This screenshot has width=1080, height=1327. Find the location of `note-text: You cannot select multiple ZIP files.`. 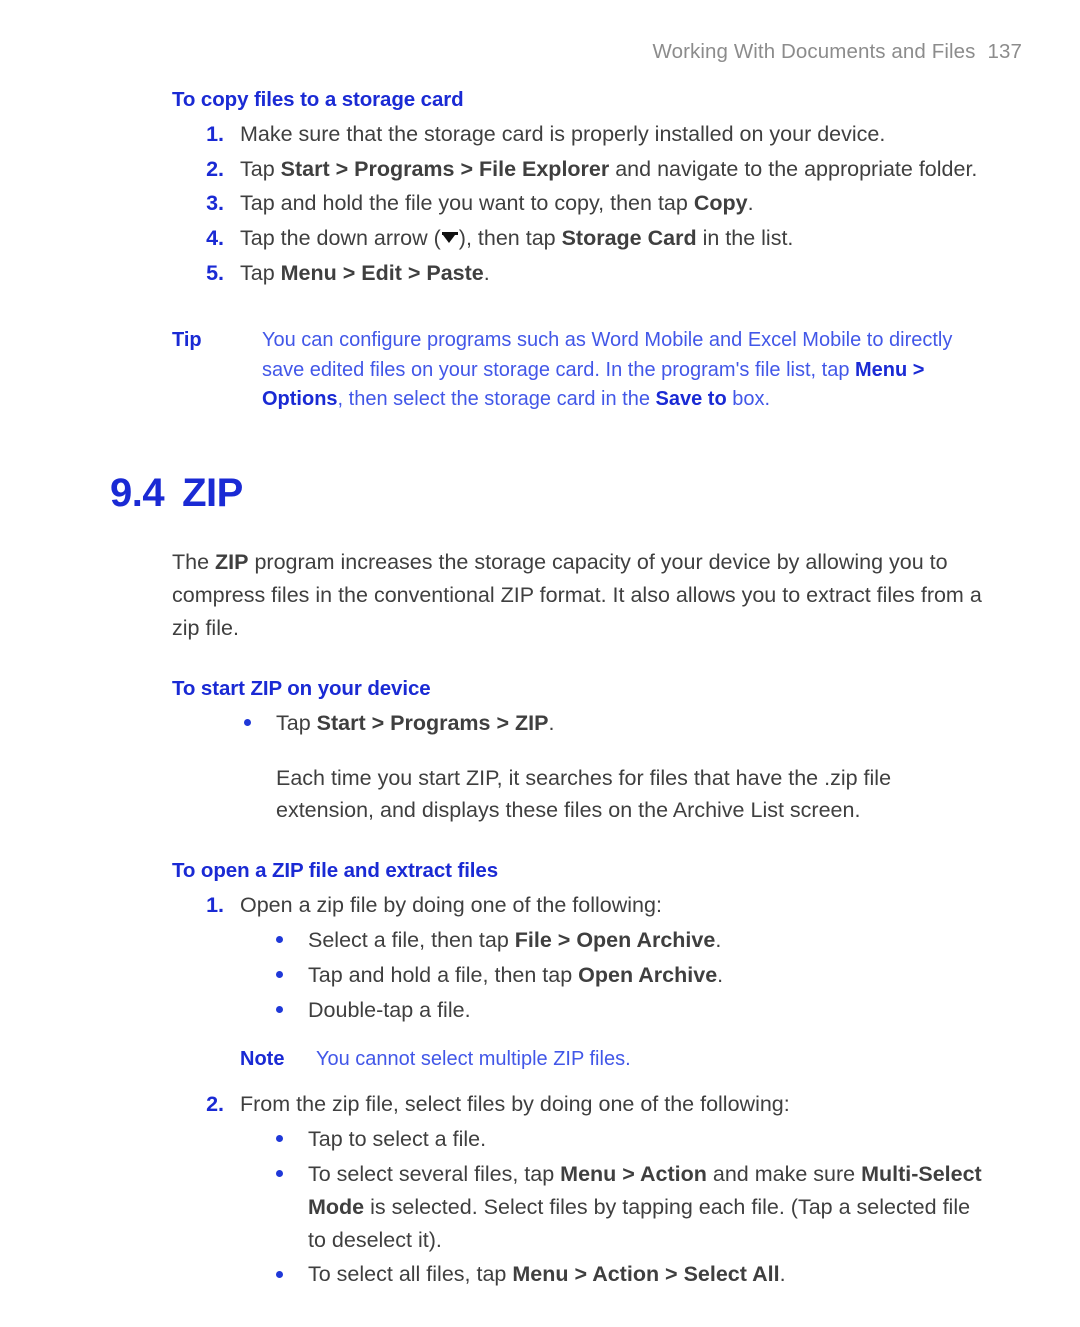

note-text: You cannot select multiple ZIP files. is located at coordinates (473, 1058).